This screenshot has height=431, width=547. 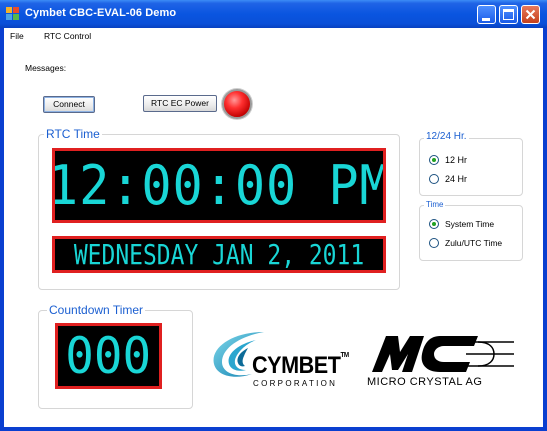 I want to click on cymbet-tm: TM, so click(x=345, y=355).